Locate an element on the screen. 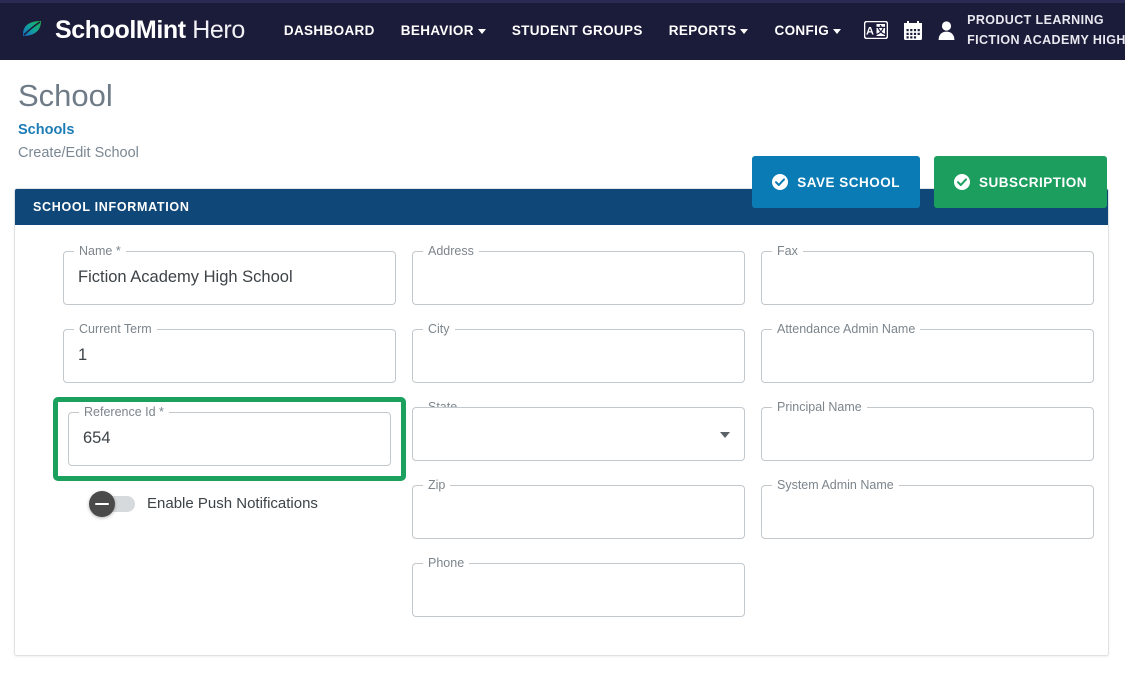 The image size is (1125, 676). nav-reports: REPORTS is located at coordinates (709, 30).